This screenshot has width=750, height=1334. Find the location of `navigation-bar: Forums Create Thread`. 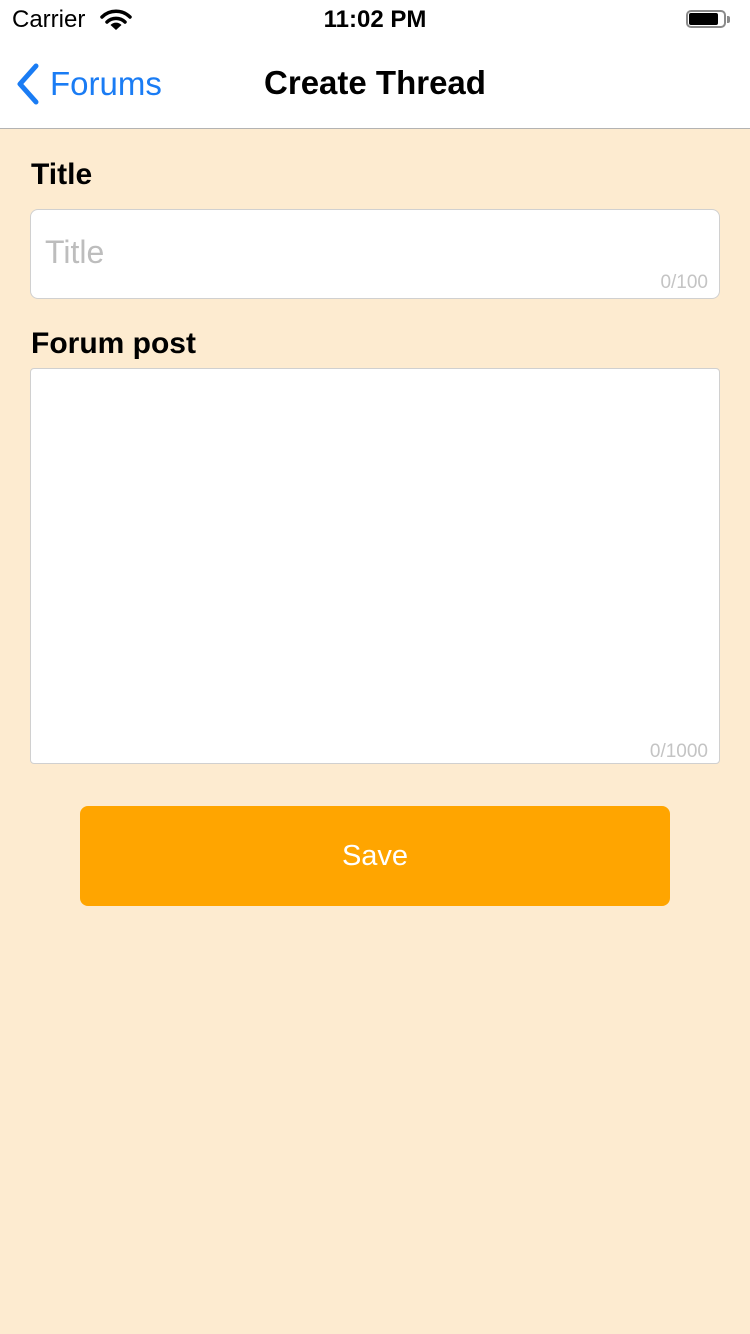

navigation-bar: Forums Create Thread is located at coordinates (375, 84).